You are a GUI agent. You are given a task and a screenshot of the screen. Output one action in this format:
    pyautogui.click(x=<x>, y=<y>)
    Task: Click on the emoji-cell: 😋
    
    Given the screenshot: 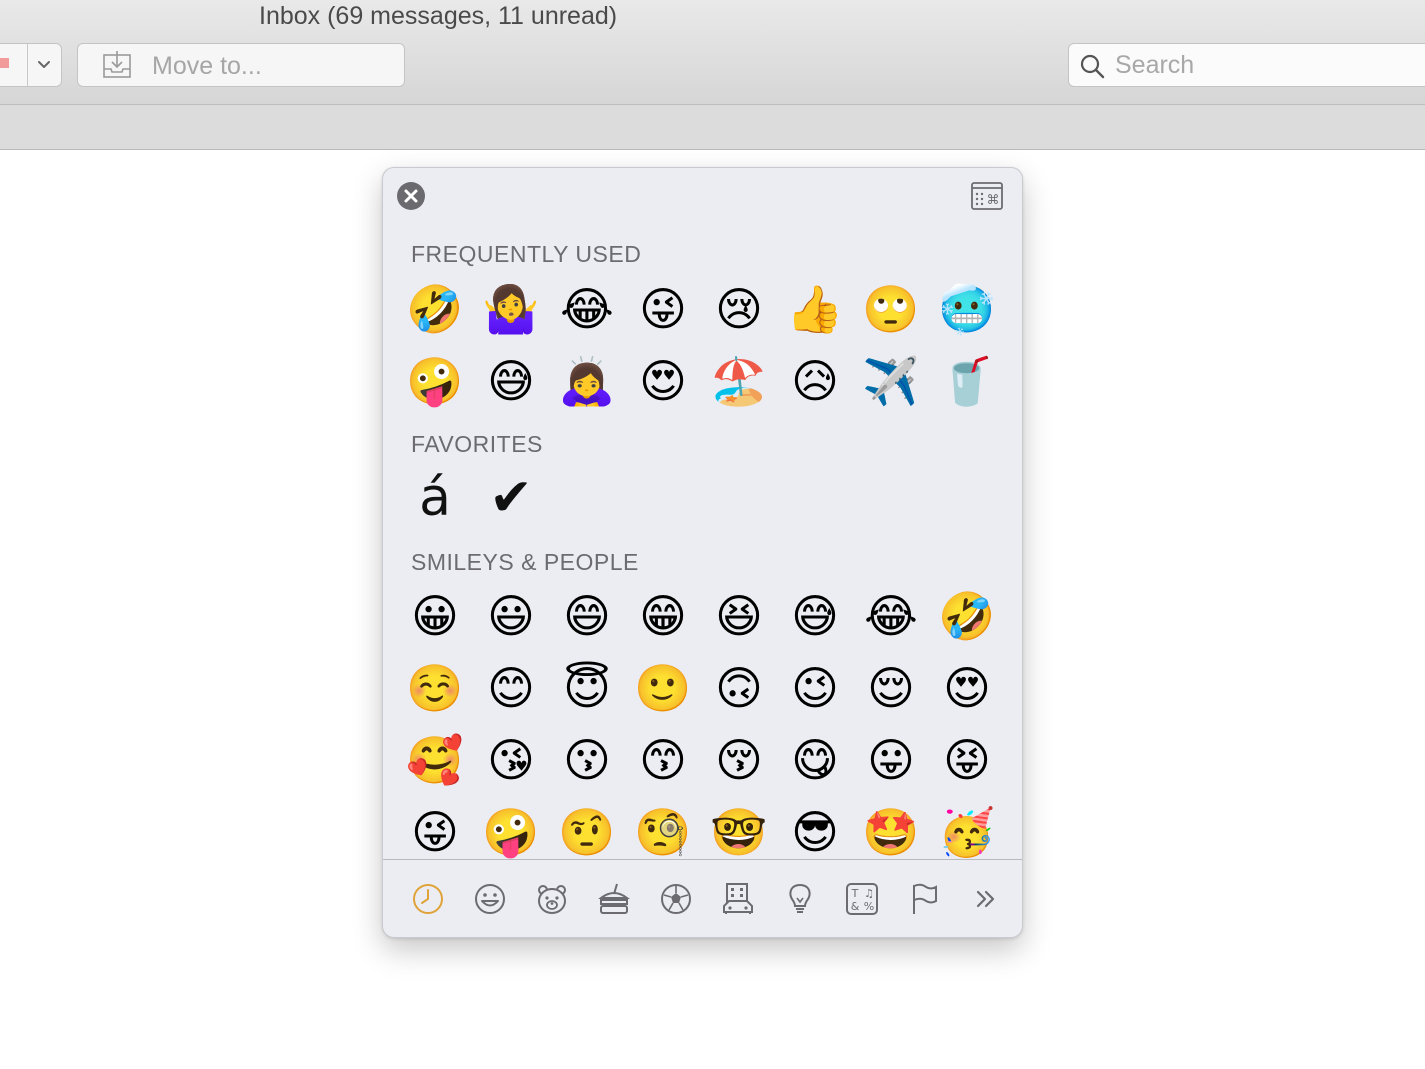 What is the action you would take?
    pyautogui.click(x=815, y=760)
    